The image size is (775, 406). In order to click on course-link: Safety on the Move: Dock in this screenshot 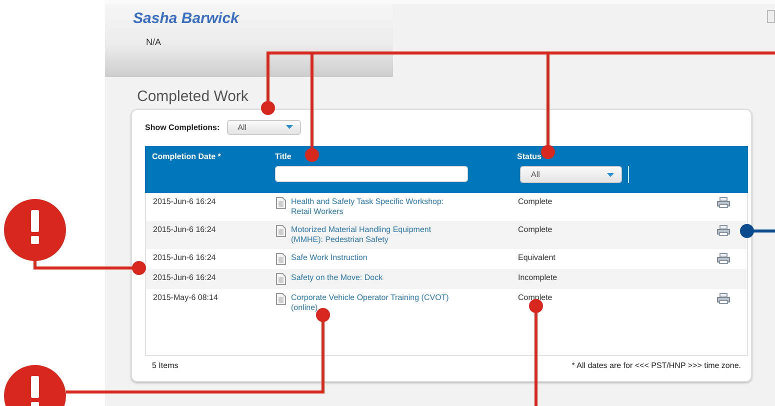, I will do `click(376, 278)`.